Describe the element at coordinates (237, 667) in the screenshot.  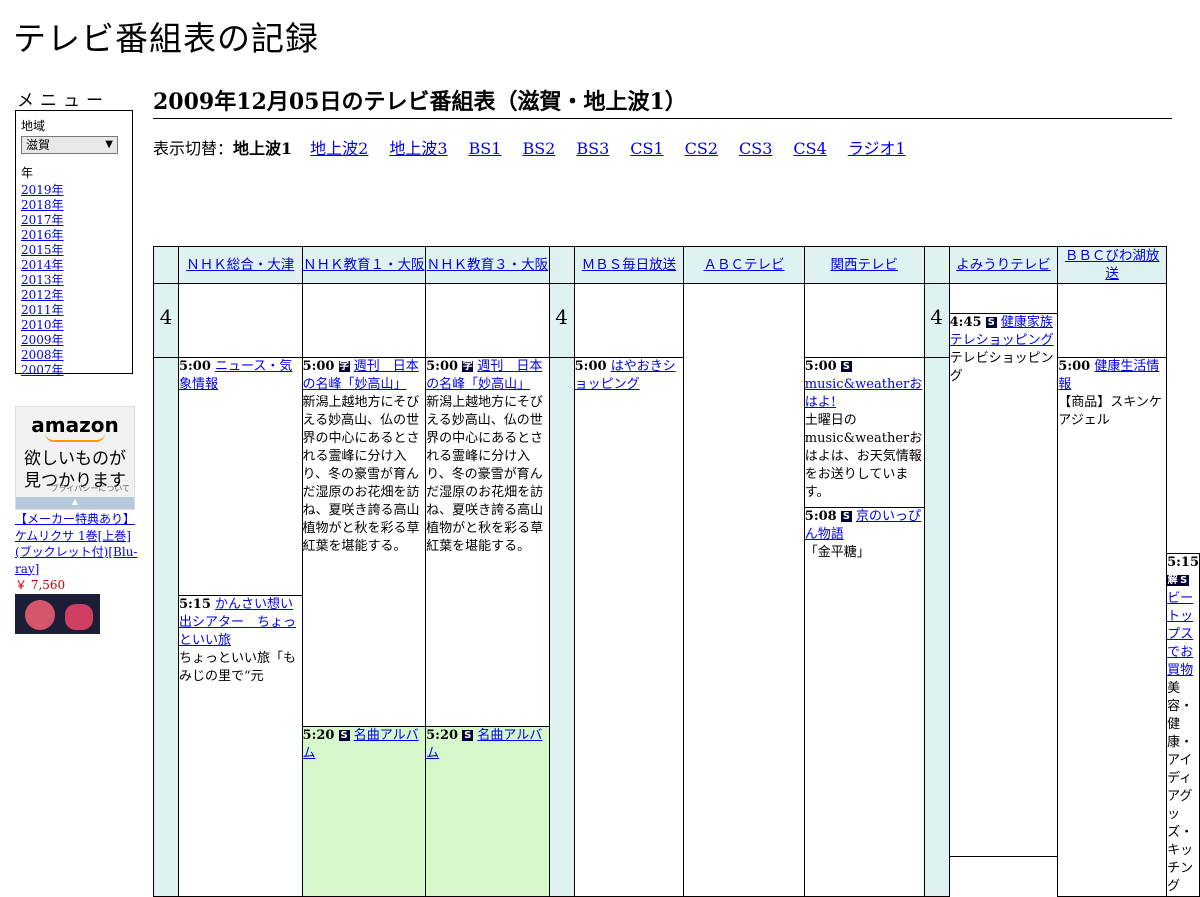
I see `program-description: ちょっといい旅「もみじの里で“元` at that location.